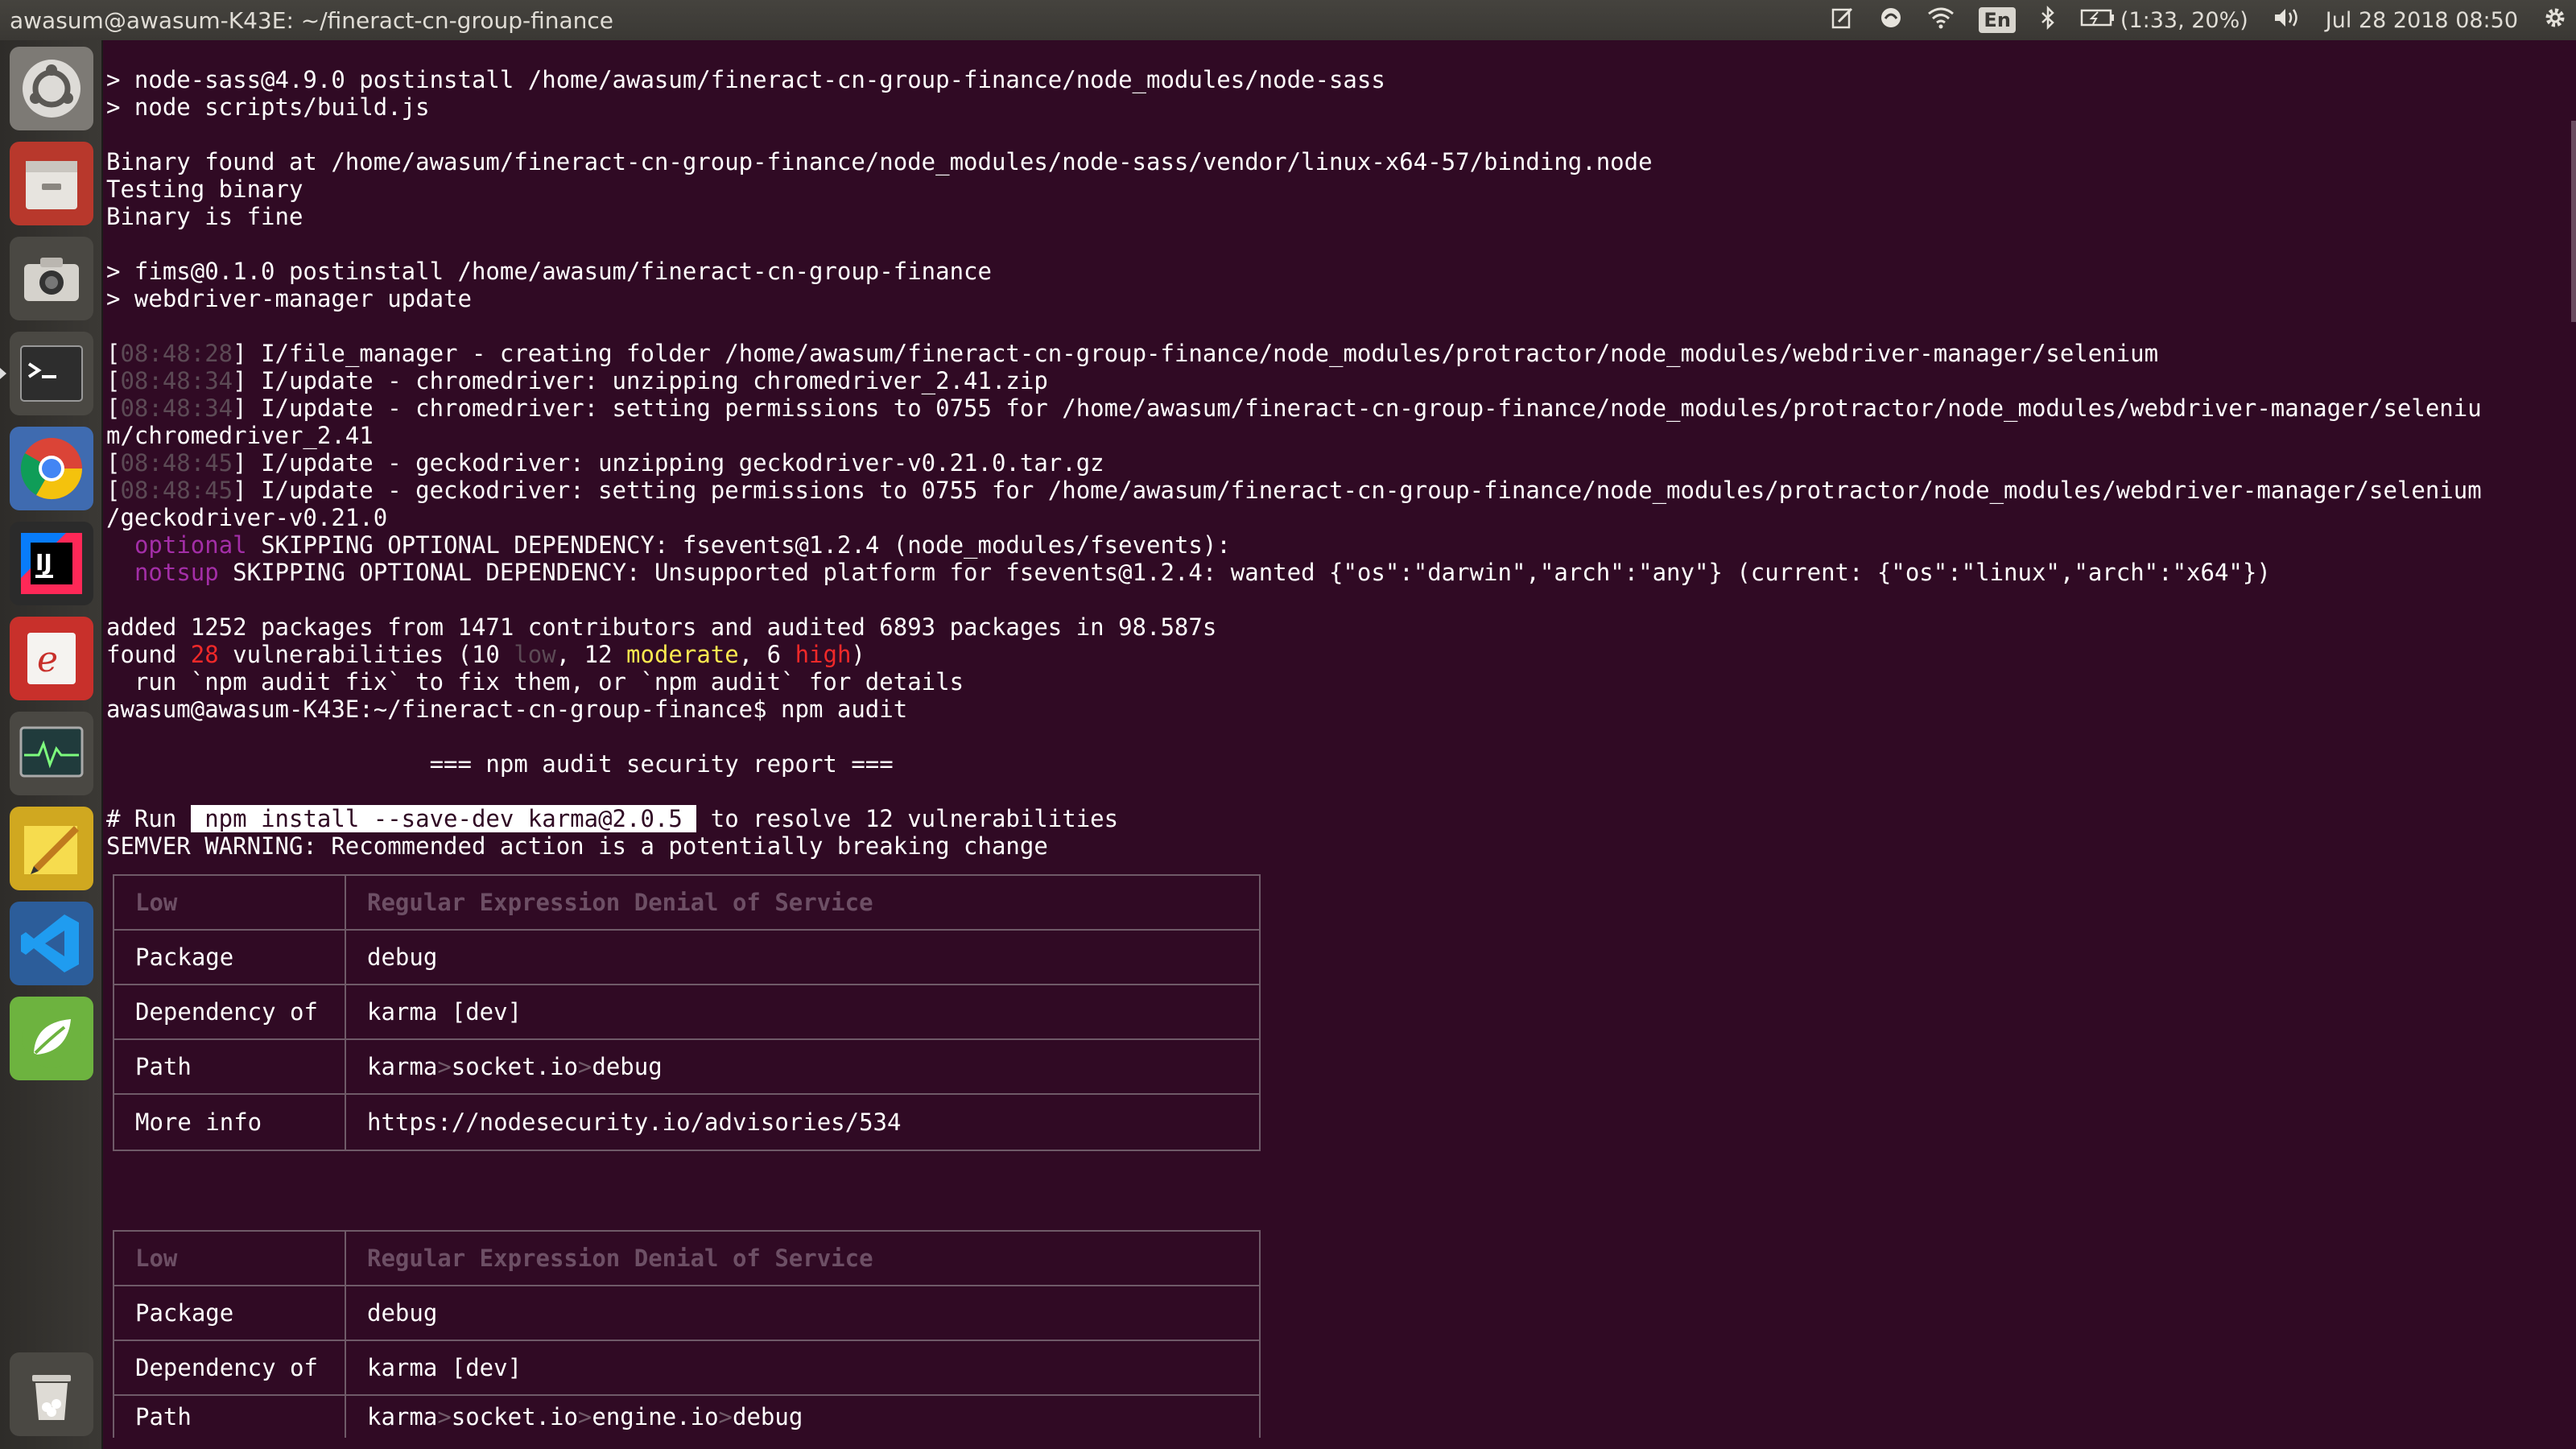  What do you see at coordinates (240, 435) in the screenshot?
I see `terminal-line: m/chromedriver_2.41` at bounding box center [240, 435].